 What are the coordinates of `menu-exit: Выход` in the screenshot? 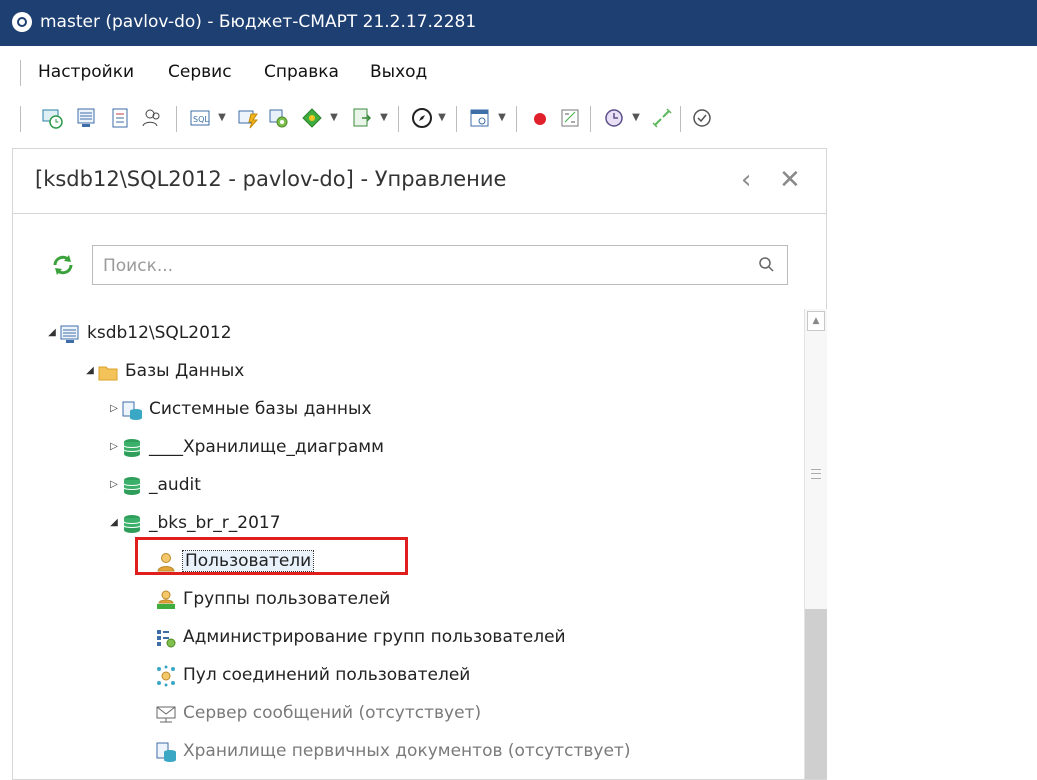 It's located at (398, 72).